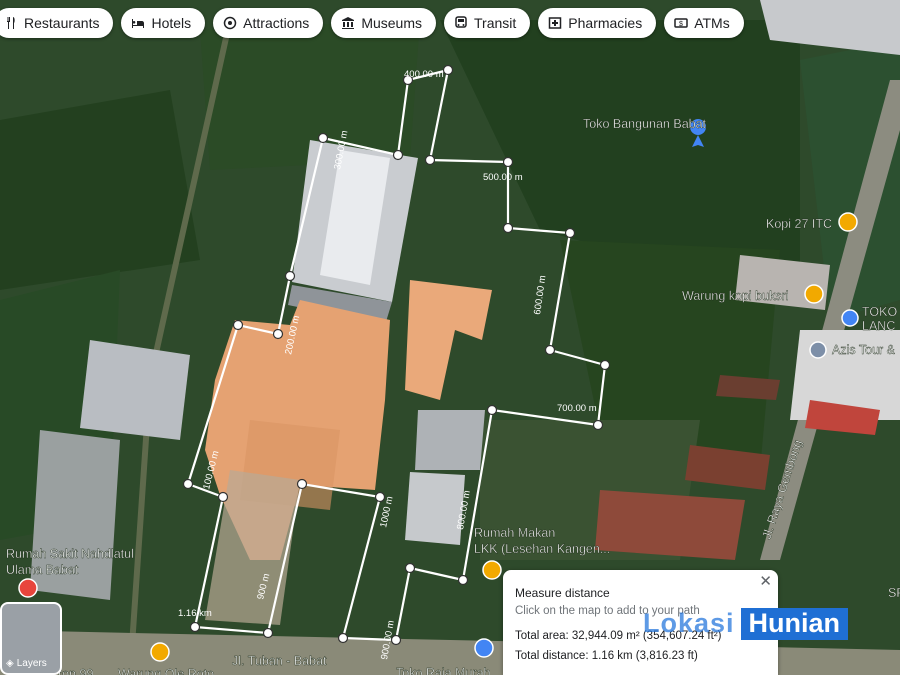 Image resolution: width=900 pixels, height=675 pixels. I want to click on place-label: Ulama Babat, so click(42, 570).